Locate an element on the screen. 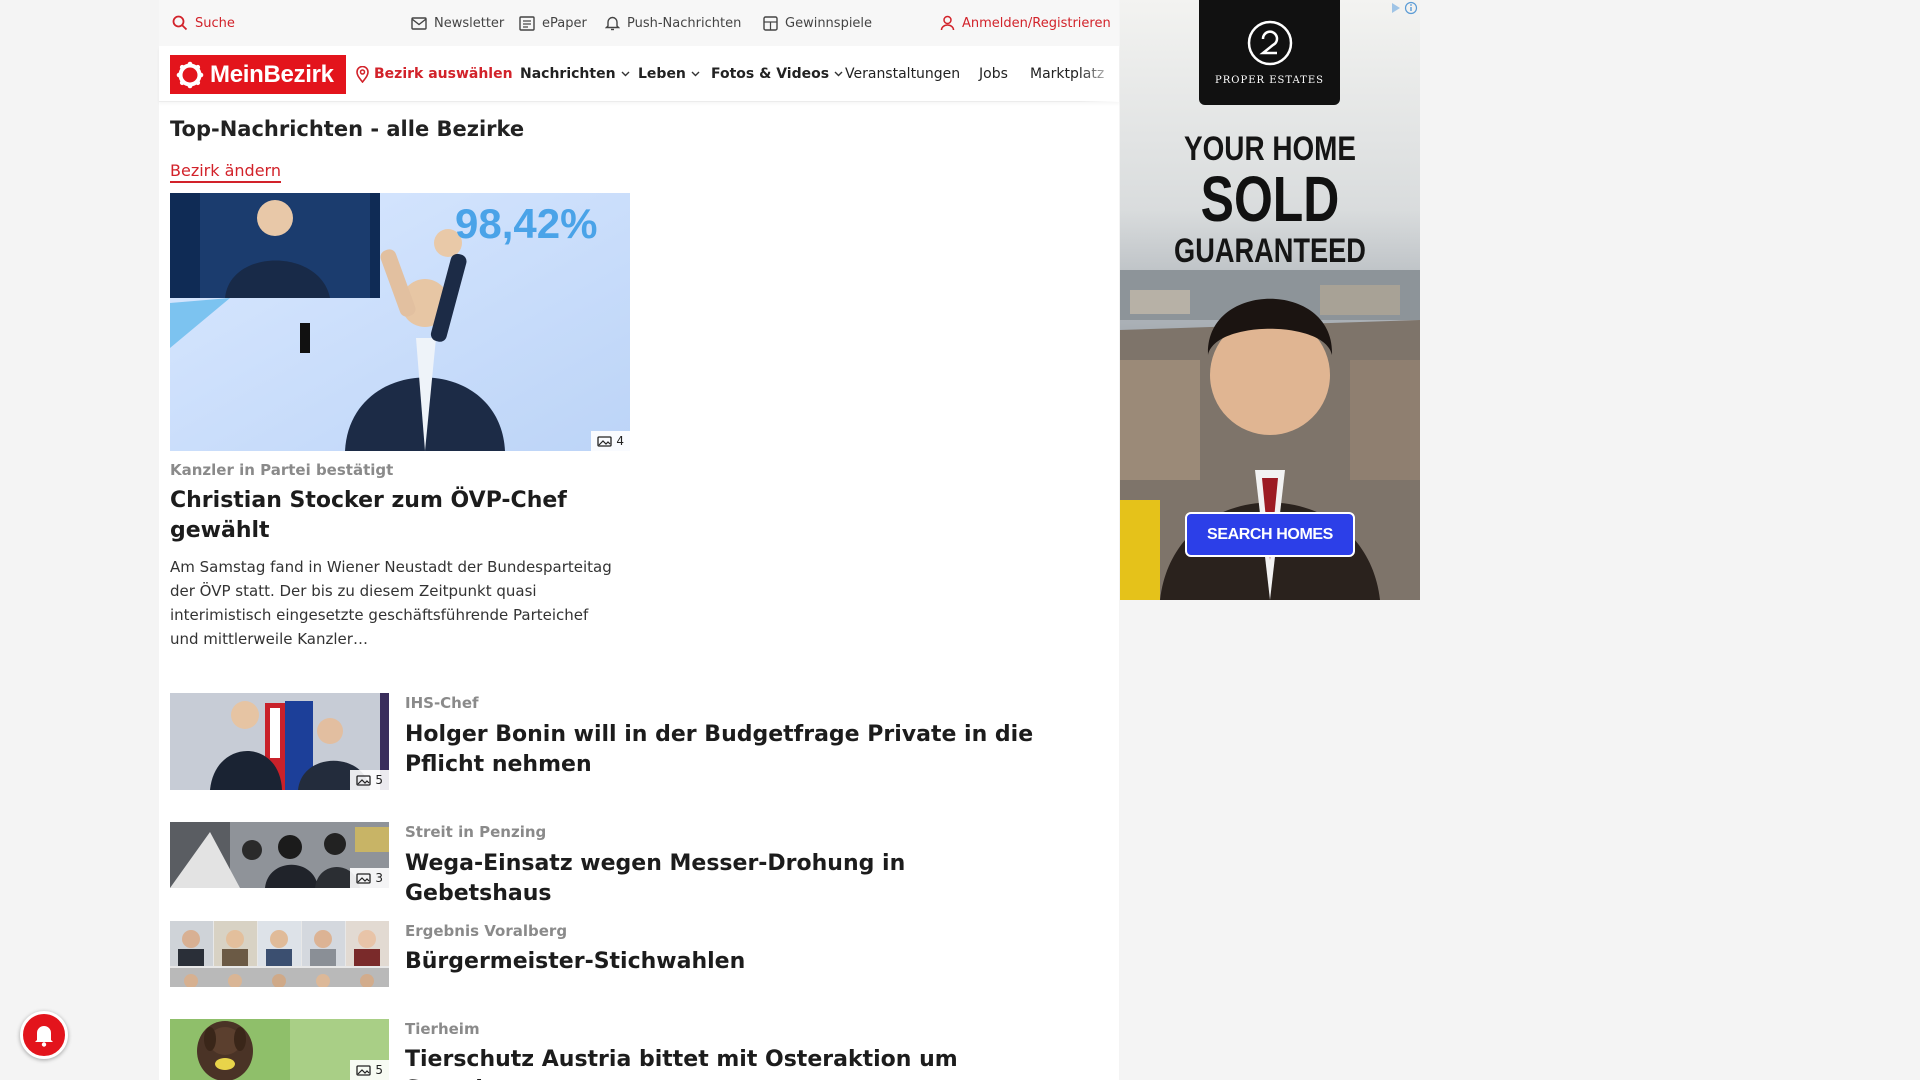  bezirk-select: Bezirk auswählen is located at coordinates (434, 74).